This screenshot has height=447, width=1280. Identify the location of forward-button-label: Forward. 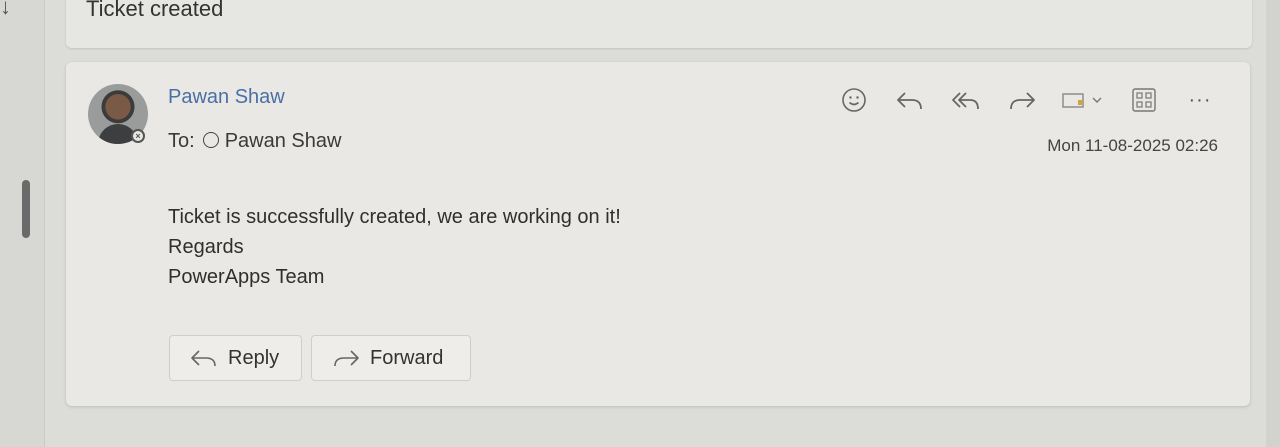
(407, 357).